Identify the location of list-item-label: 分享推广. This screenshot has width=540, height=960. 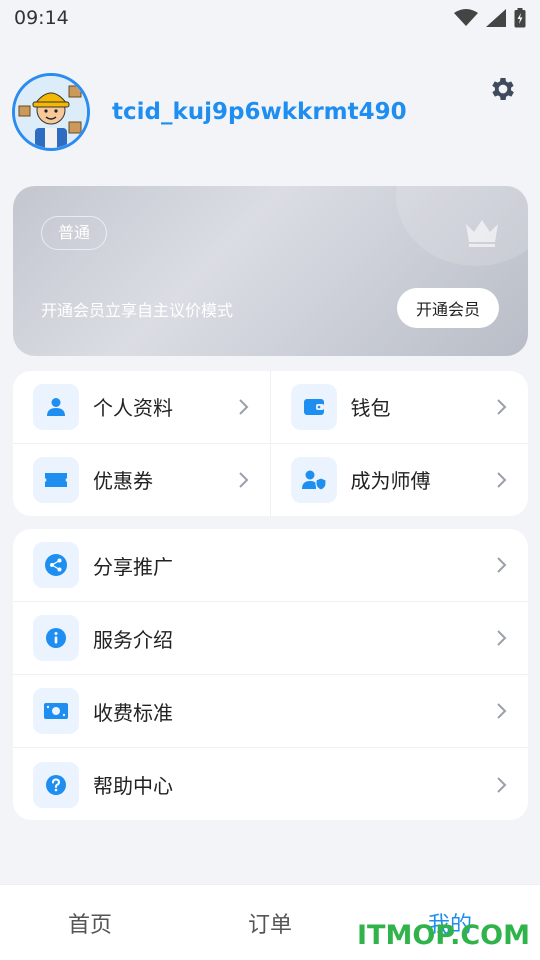
(133, 566).